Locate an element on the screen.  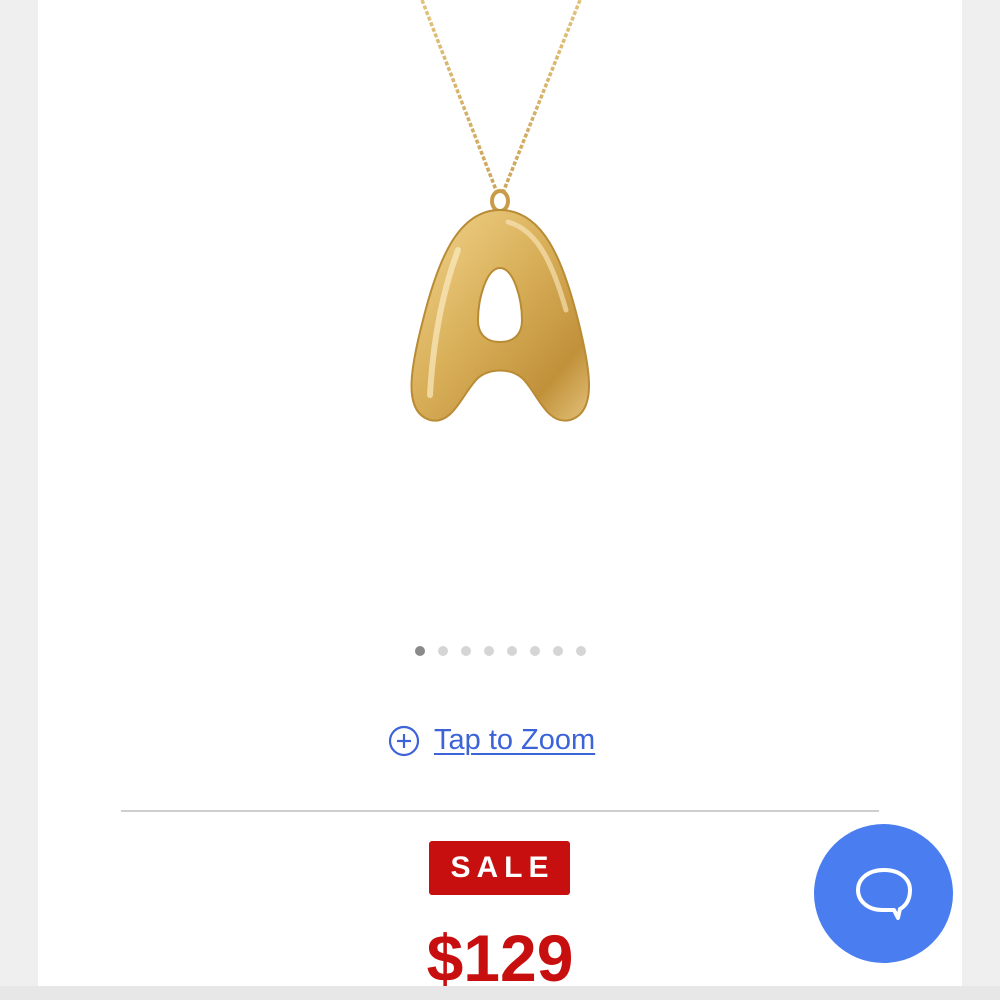
divider is located at coordinates (500, 811).